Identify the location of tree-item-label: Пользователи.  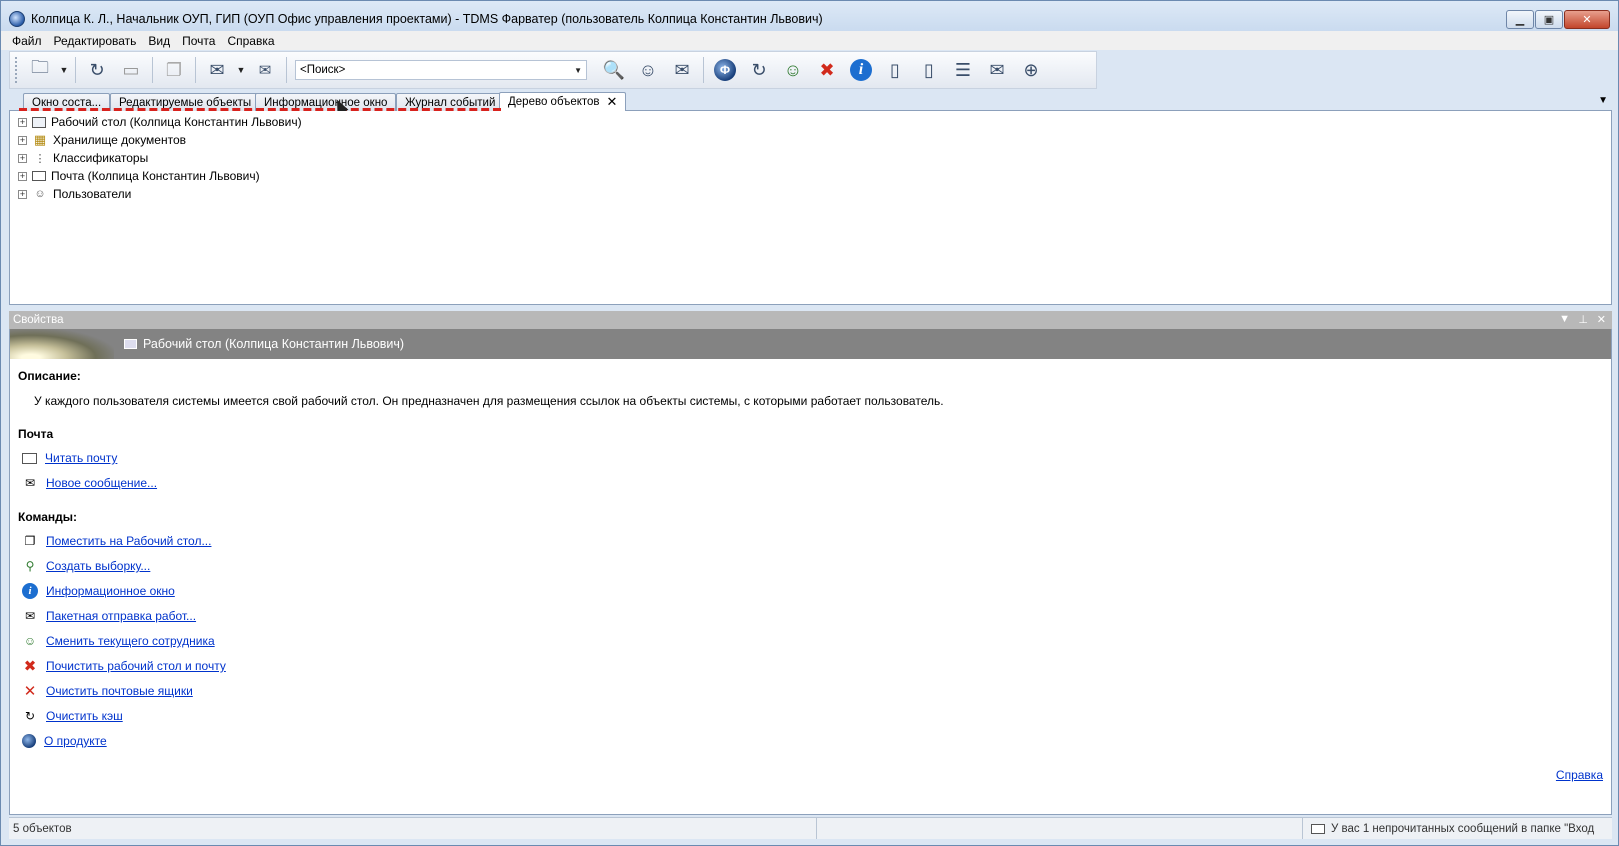
(92, 194).